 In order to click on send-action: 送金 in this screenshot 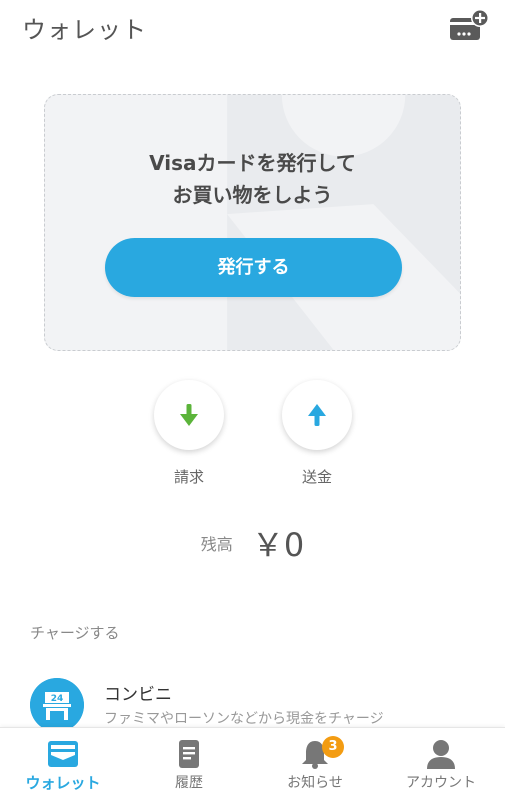, I will do `click(317, 433)`.